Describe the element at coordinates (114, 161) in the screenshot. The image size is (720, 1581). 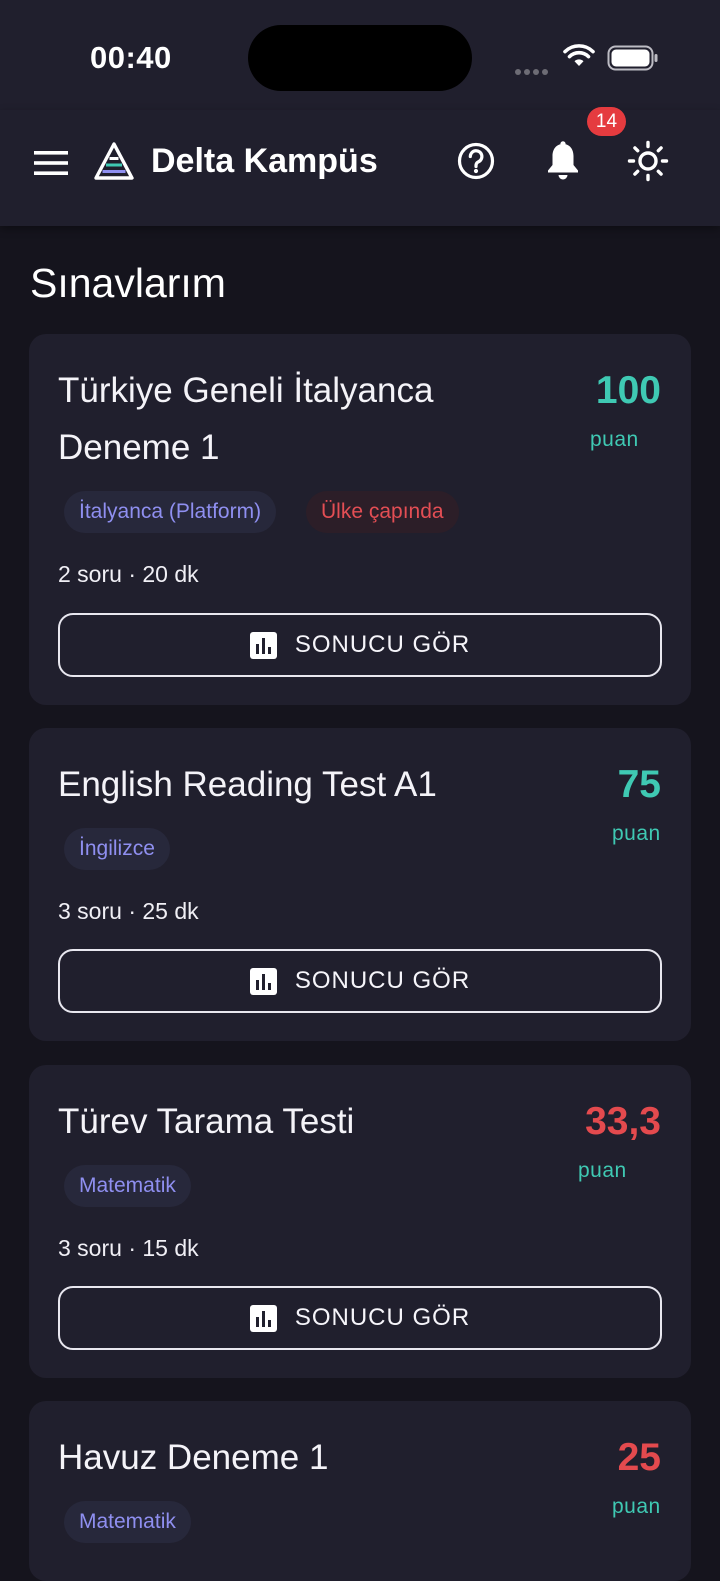
I see `delta-logo-icon` at that location.